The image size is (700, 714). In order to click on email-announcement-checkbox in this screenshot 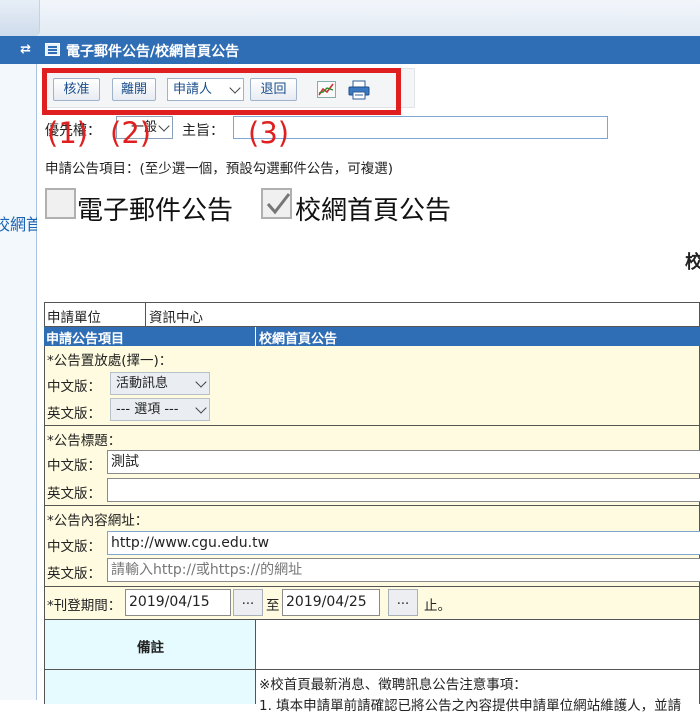, I will do `click(60, 203)`.